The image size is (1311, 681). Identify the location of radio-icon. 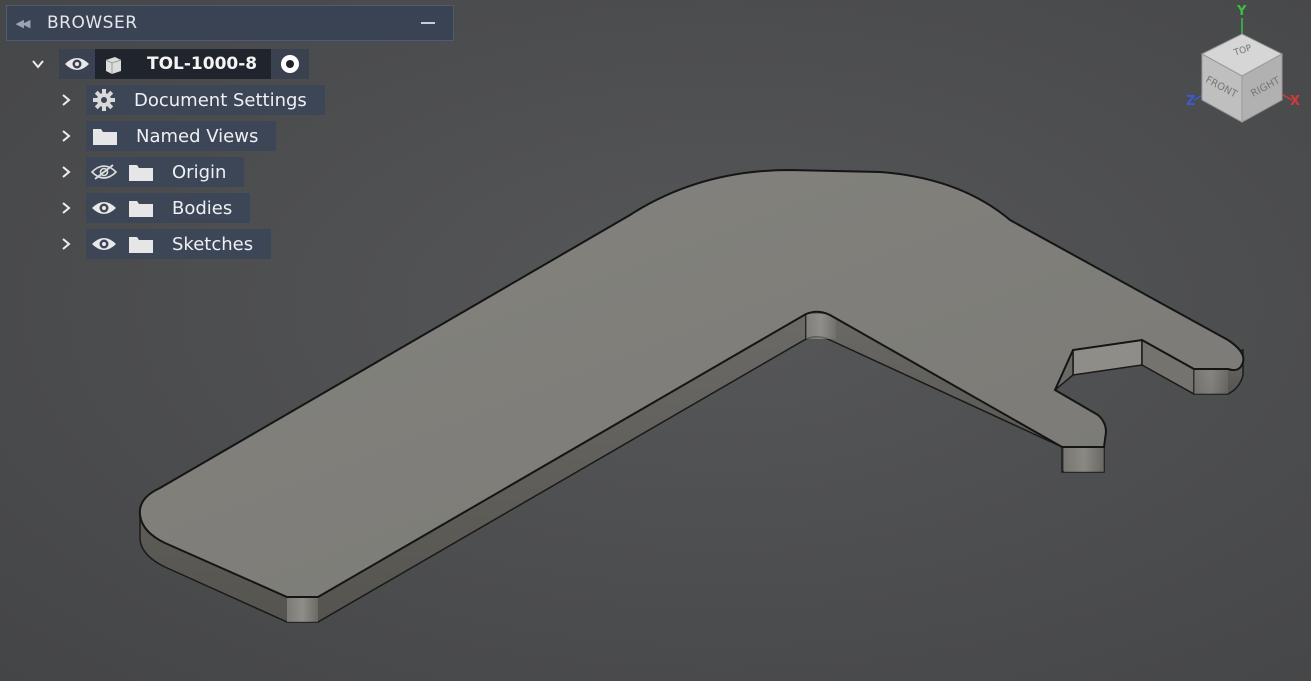
(290, 64).